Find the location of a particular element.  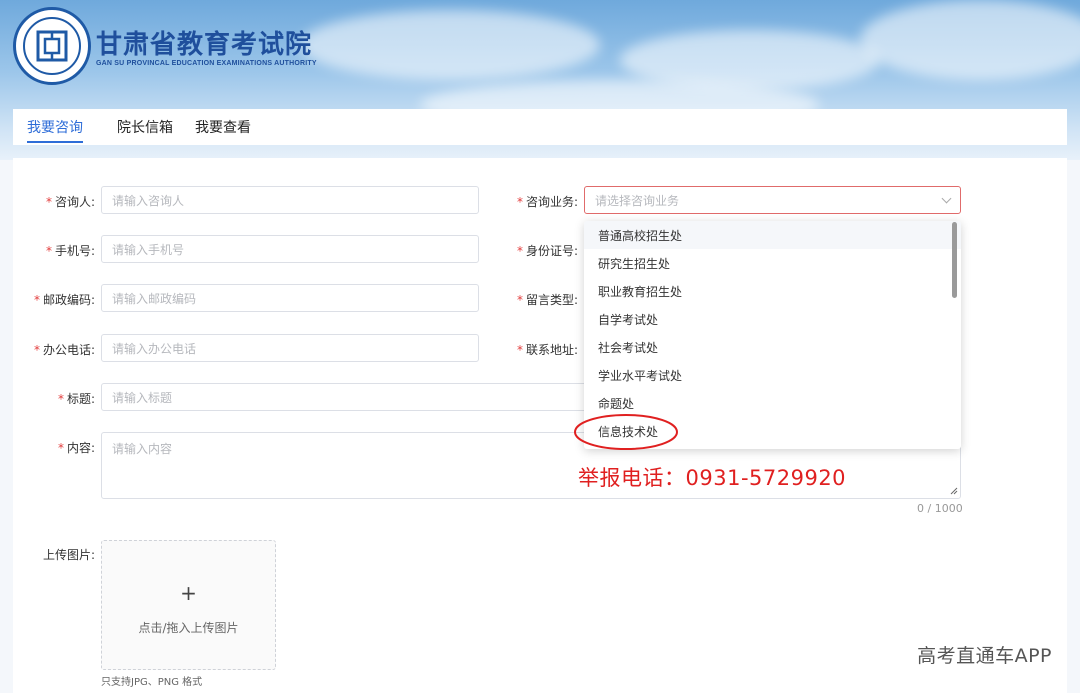

phone-label: * 手机号: is located at coordinates (70, 251).